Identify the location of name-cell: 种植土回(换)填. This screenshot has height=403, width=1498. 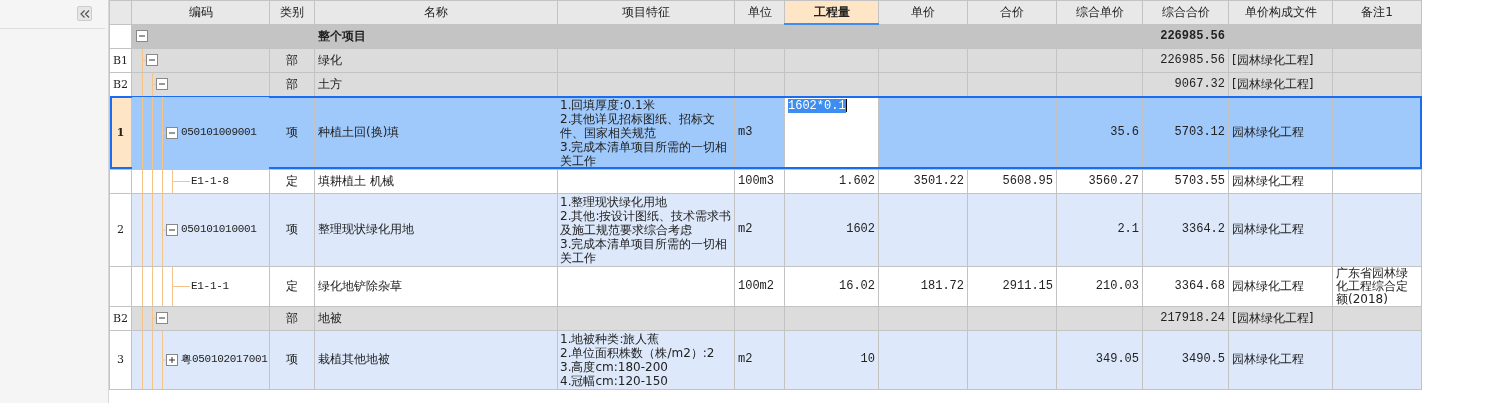
(436, 132).